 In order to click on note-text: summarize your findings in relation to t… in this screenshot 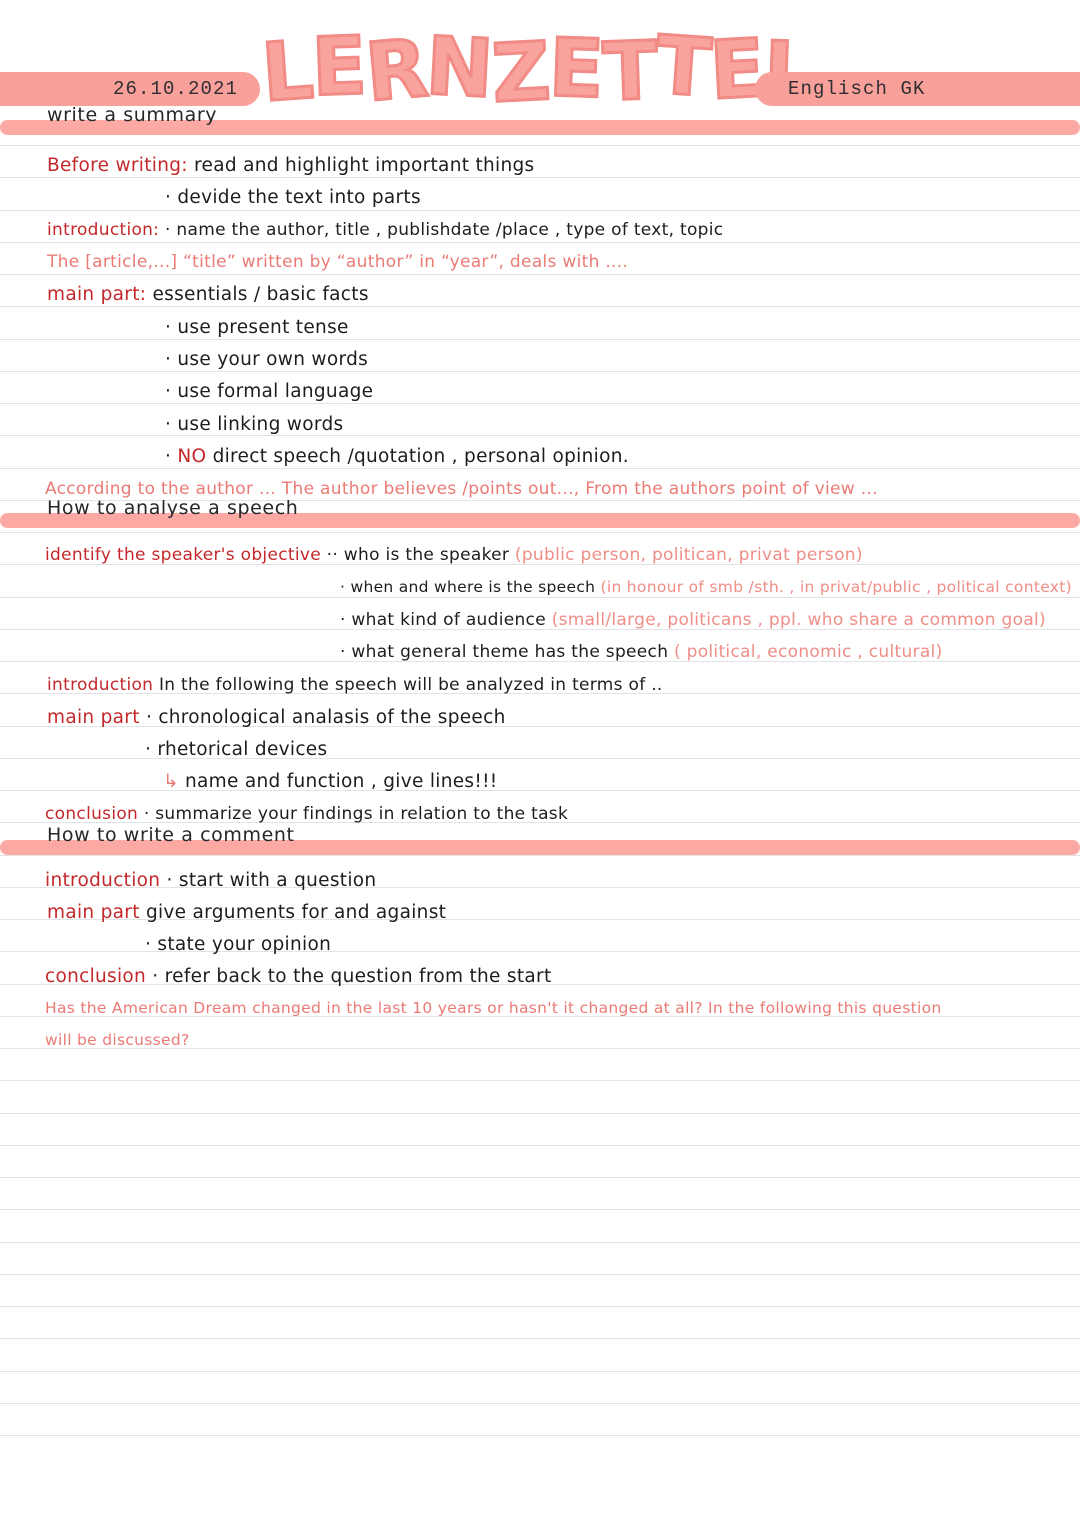, I will do `click(362, 814)`.